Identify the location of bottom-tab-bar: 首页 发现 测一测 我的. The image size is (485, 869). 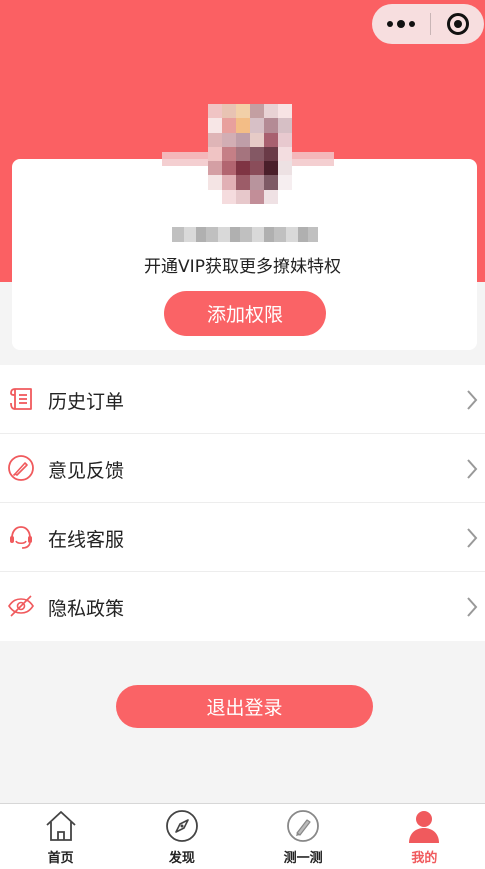
(242, 836).